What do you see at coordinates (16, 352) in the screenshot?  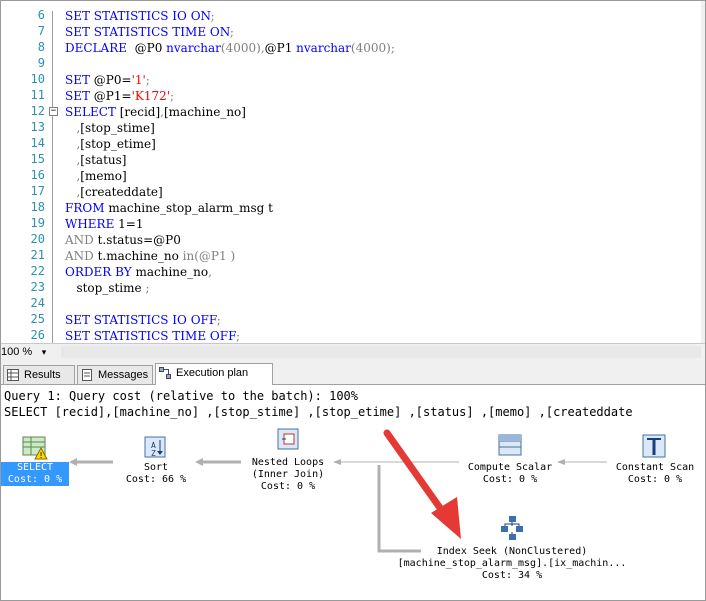 I see `zoom-level: 100 %` at bounding box center [16, 352].